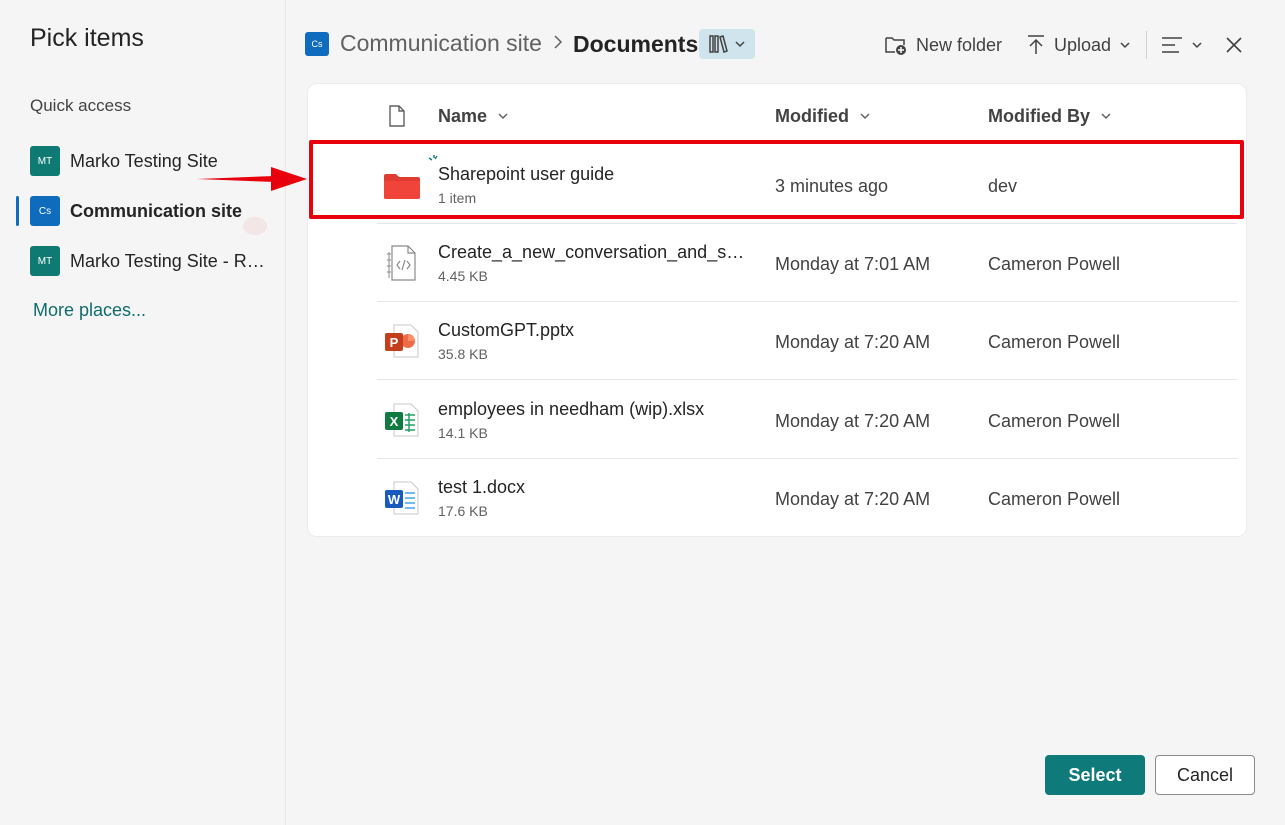 This screenshot has width=1285, height=825. I want to click on file-icon, so click(397, 116).